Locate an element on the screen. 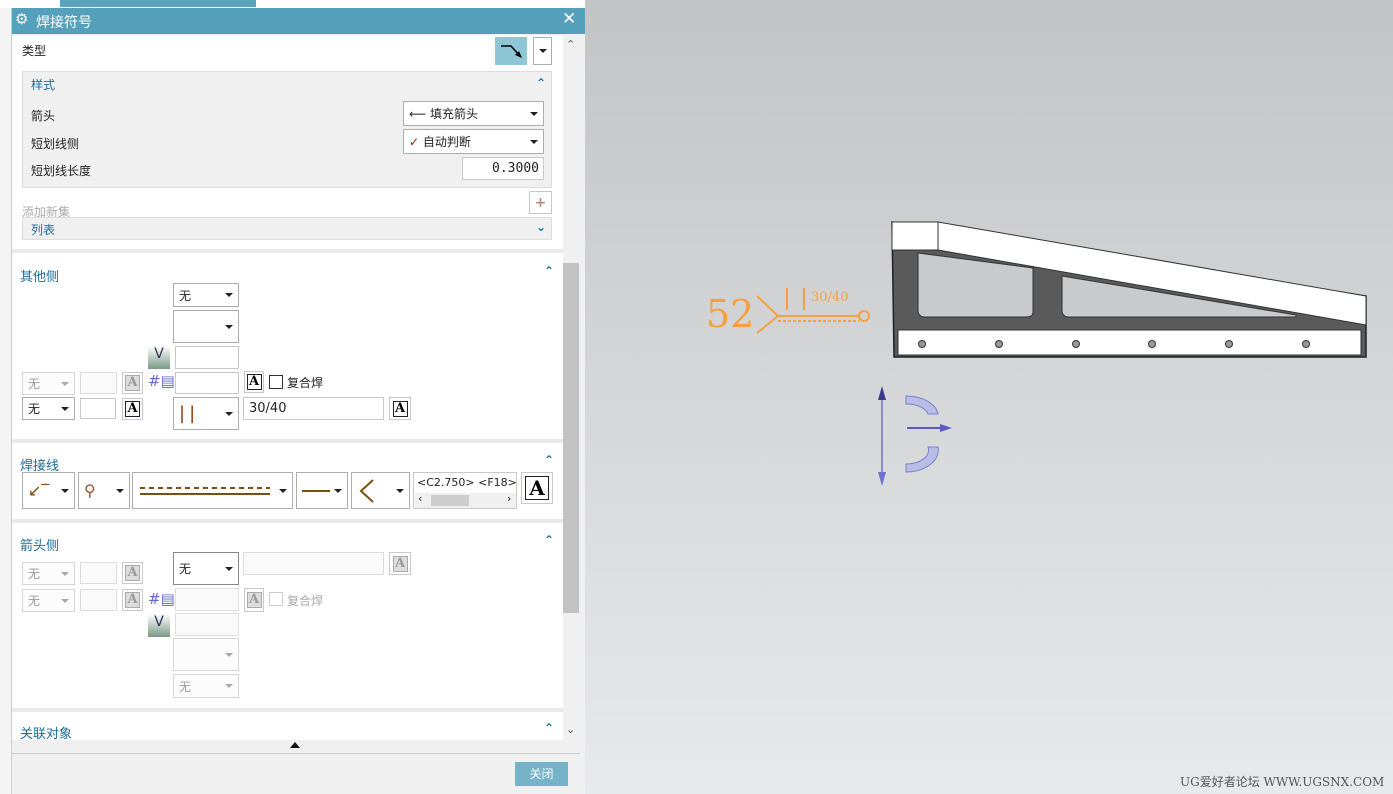  weld-line-text: <C2.750> <F18>52 is located at coordinates (467, 482).